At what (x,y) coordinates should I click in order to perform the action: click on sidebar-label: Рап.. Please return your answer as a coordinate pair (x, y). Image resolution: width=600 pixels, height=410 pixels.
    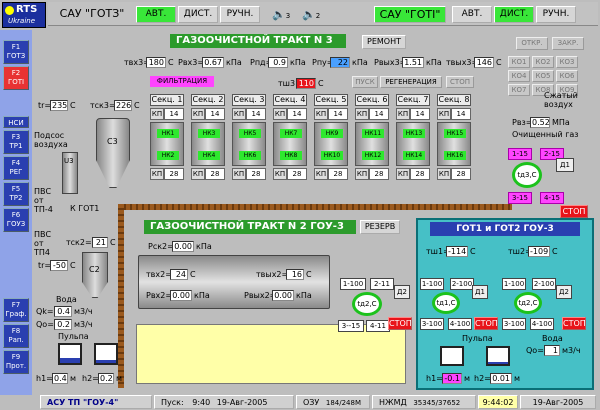
    Looking at the image, I should click on (16, 340).